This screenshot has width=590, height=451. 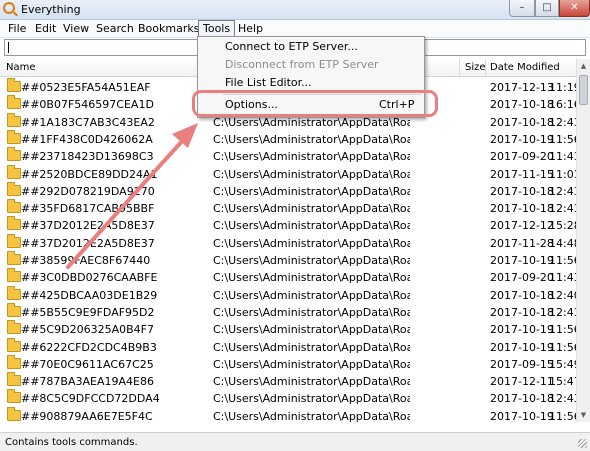 I want to click on arrow-annotation-icon, so click(x=132, y=196).